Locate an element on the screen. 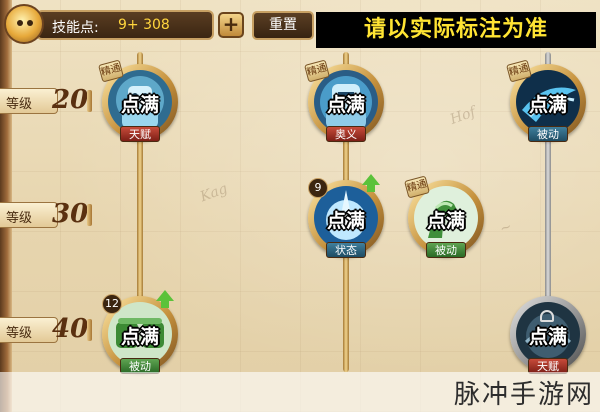 Image resolution: width=600 pixels, height=412 pixels. snail-avatar-icon is located at coordinates (24, 24).